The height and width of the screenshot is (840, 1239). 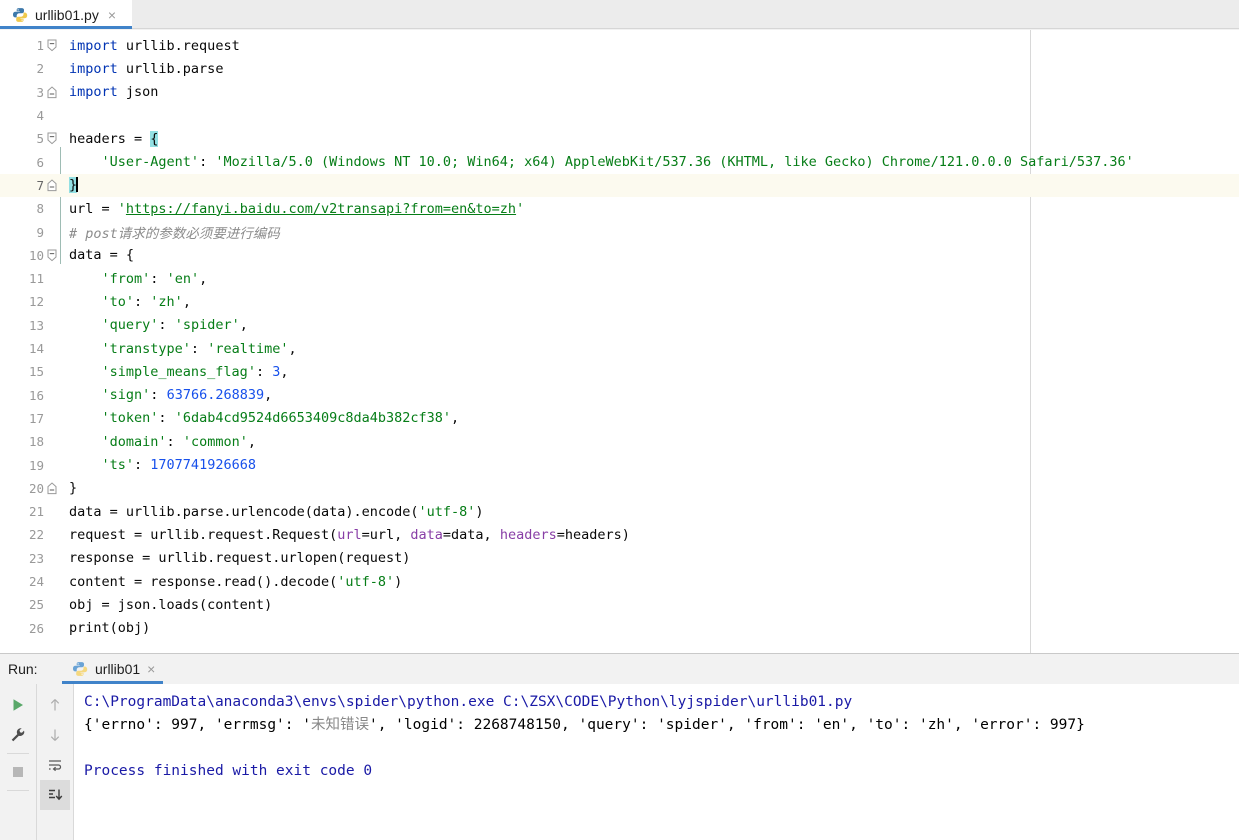 What do you see at coordinates (619, 669) in the screenshot?
I see `run-tool-window-header: Run: urllib01 ×` at bounding box center [619, 669].